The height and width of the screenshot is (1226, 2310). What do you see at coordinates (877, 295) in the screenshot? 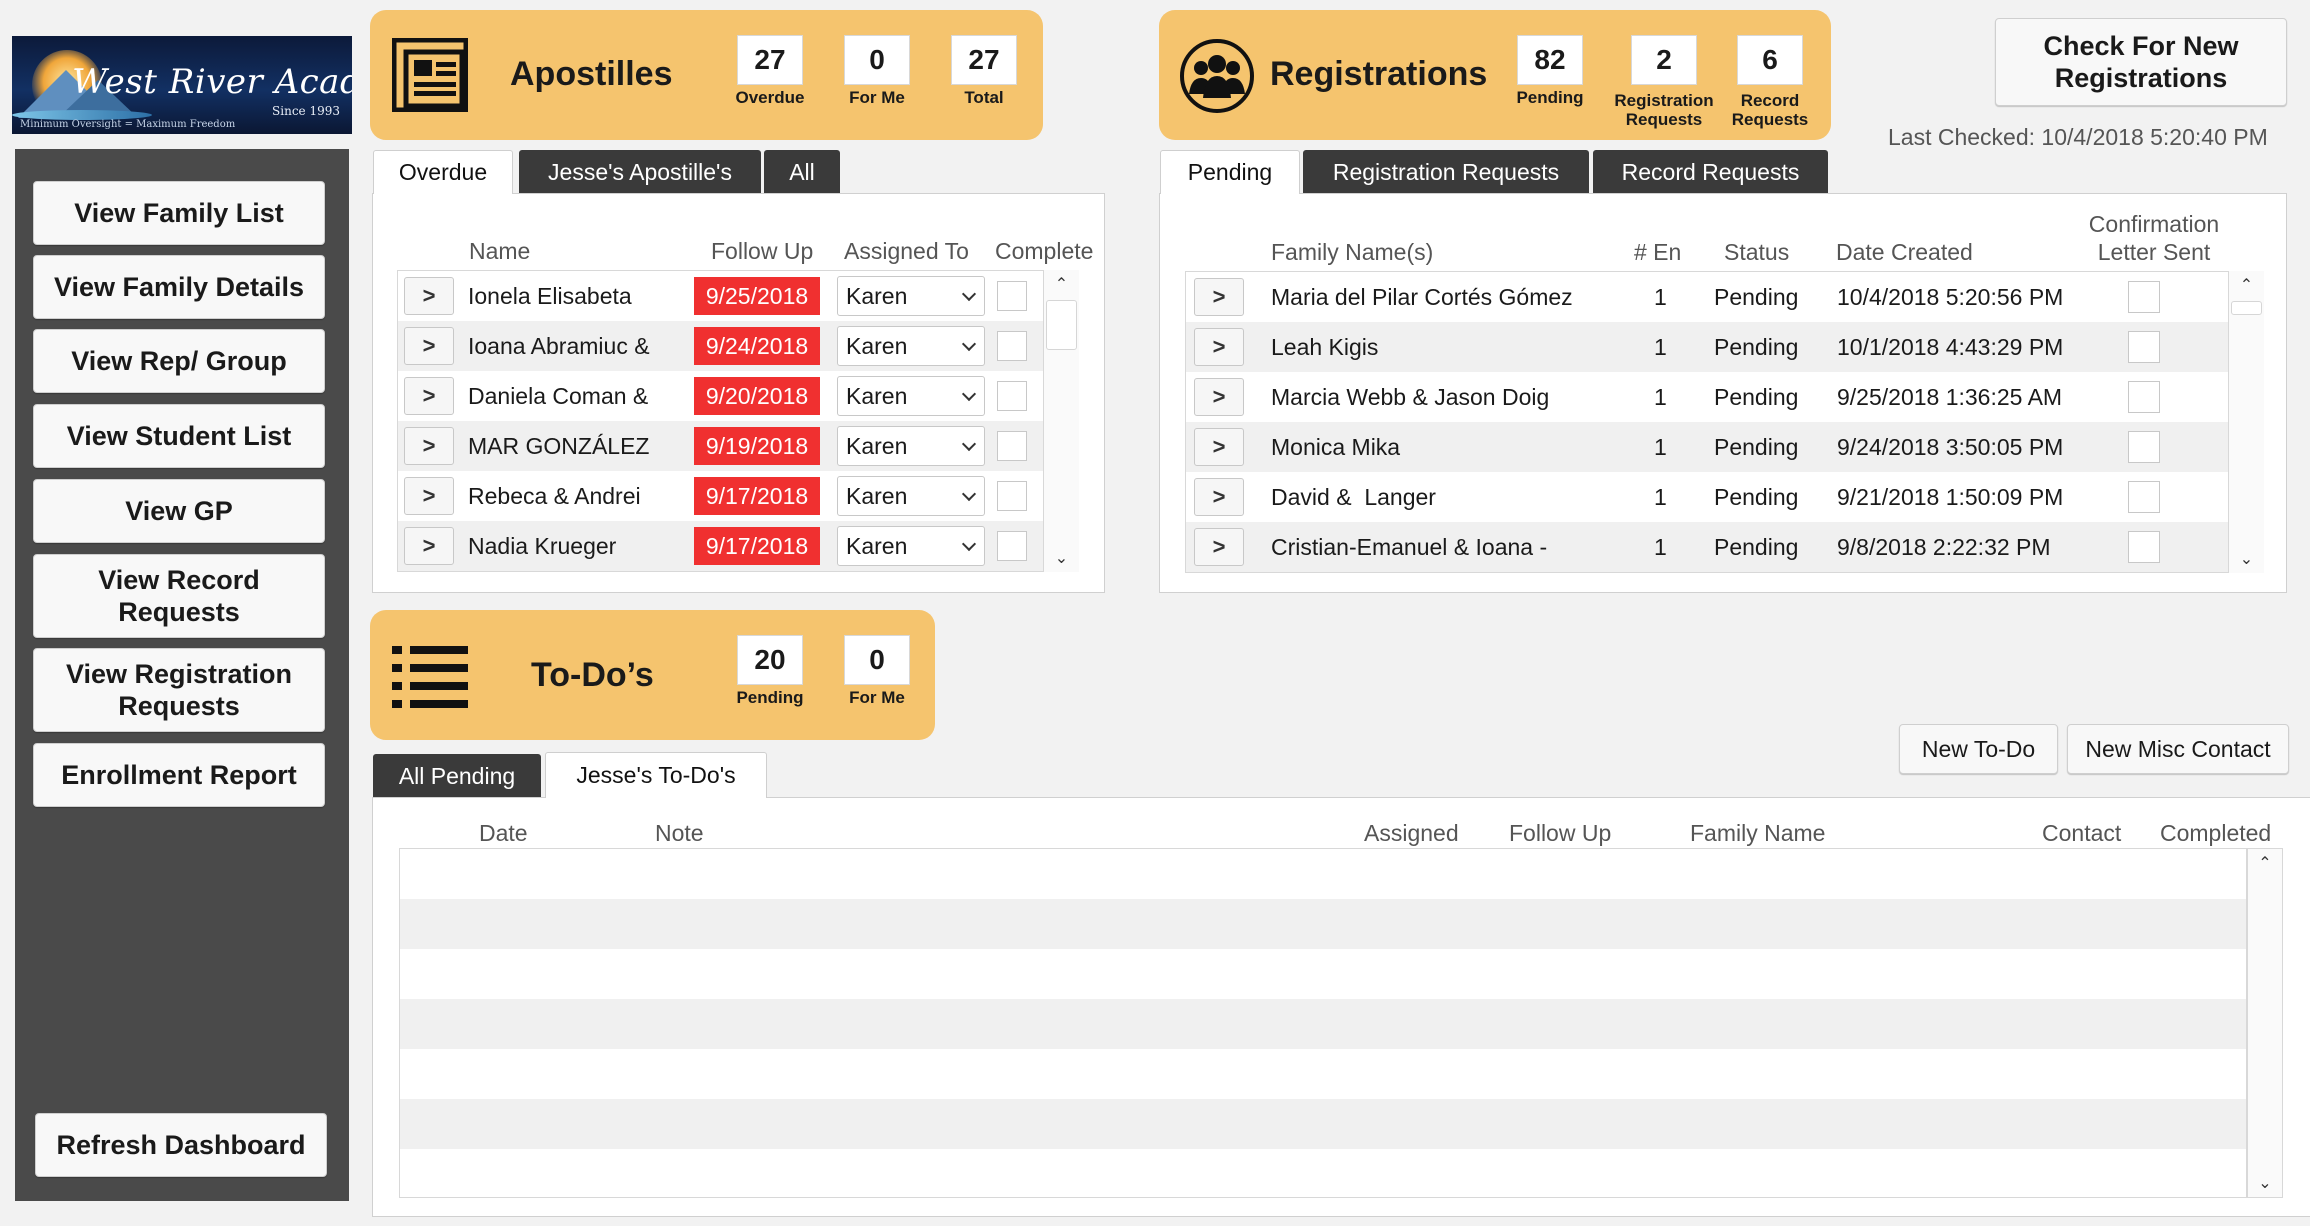
I see `assigned-value: Karen` at bounding box center [877, 295].